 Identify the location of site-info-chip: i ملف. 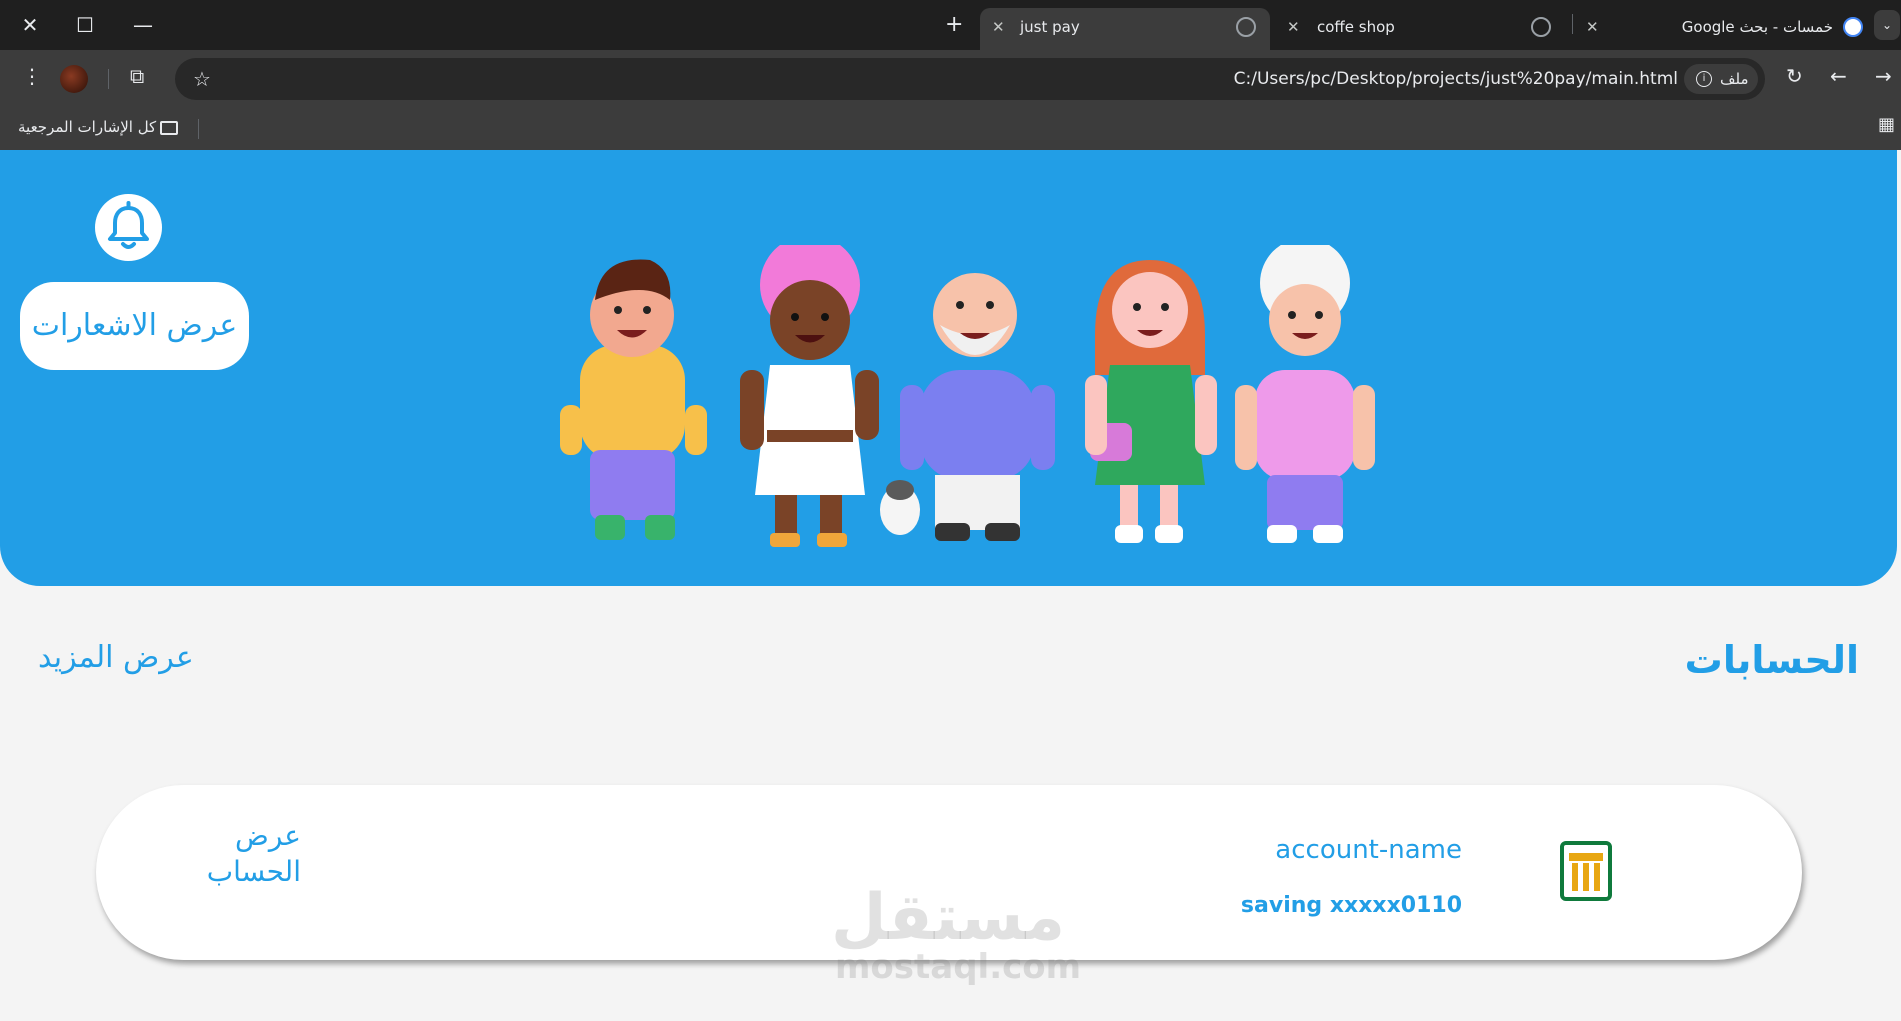
(1721, 79).